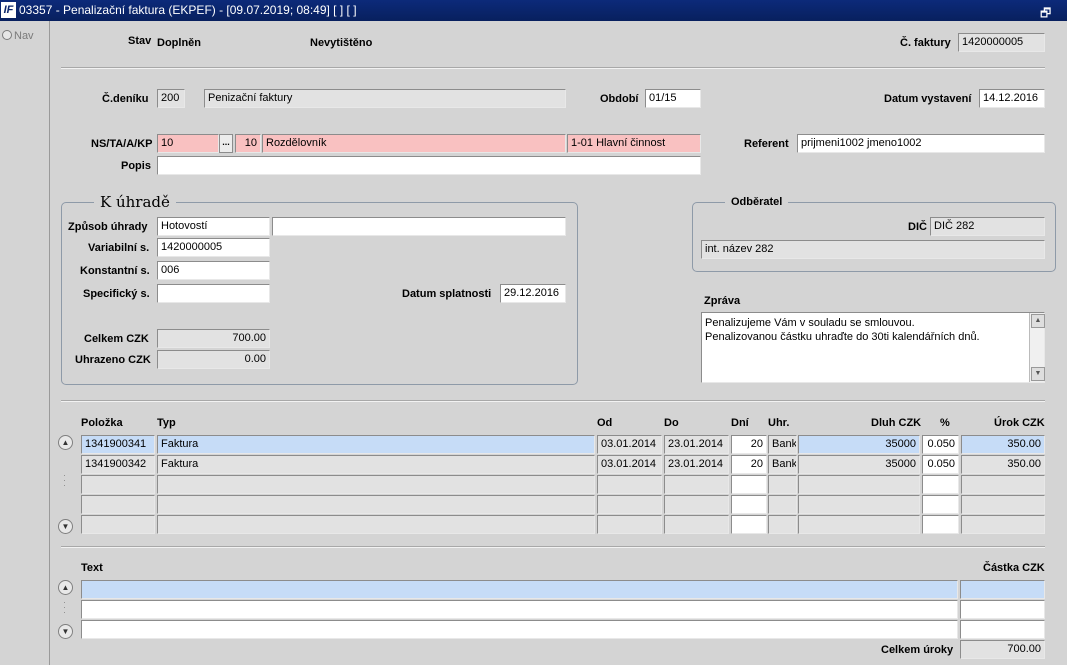  I want to click on restore-icon: 🗗, so click(1045, 14).